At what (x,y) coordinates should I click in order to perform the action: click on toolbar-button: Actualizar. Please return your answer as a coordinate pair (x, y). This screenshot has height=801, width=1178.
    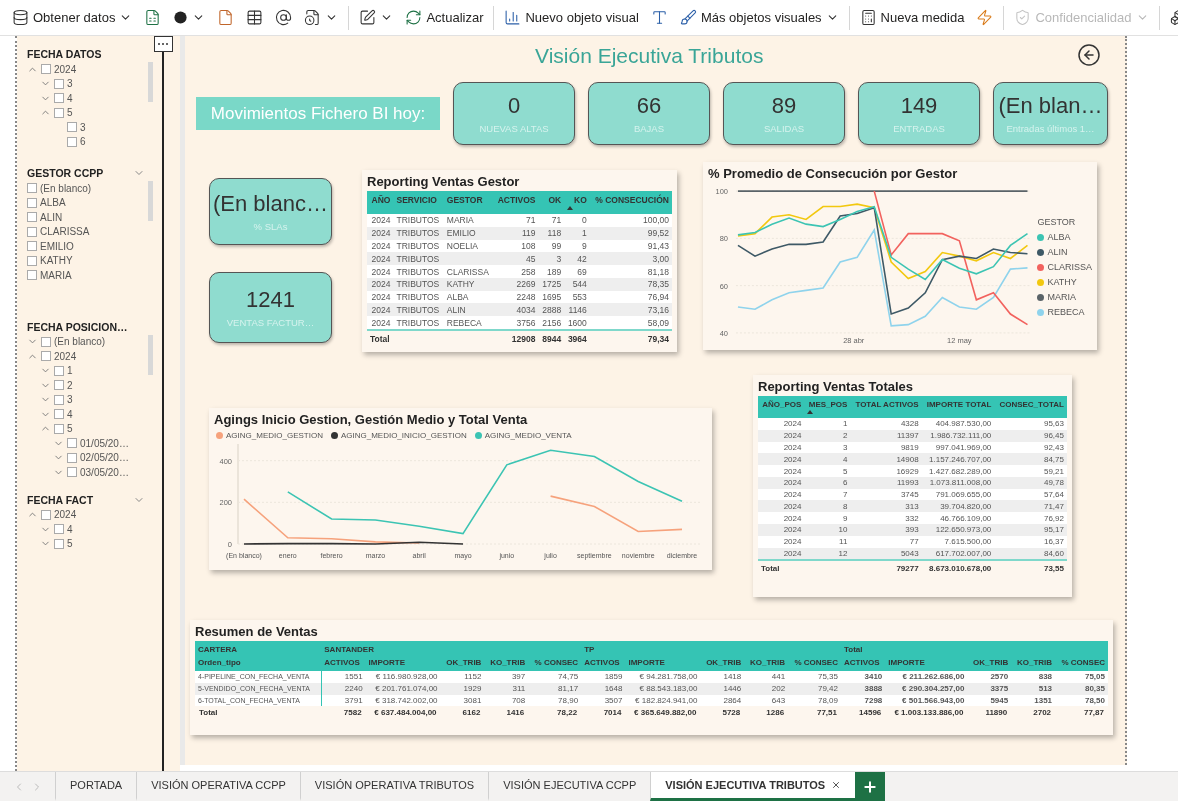
    Looking at the image, I should click on (444, 17).